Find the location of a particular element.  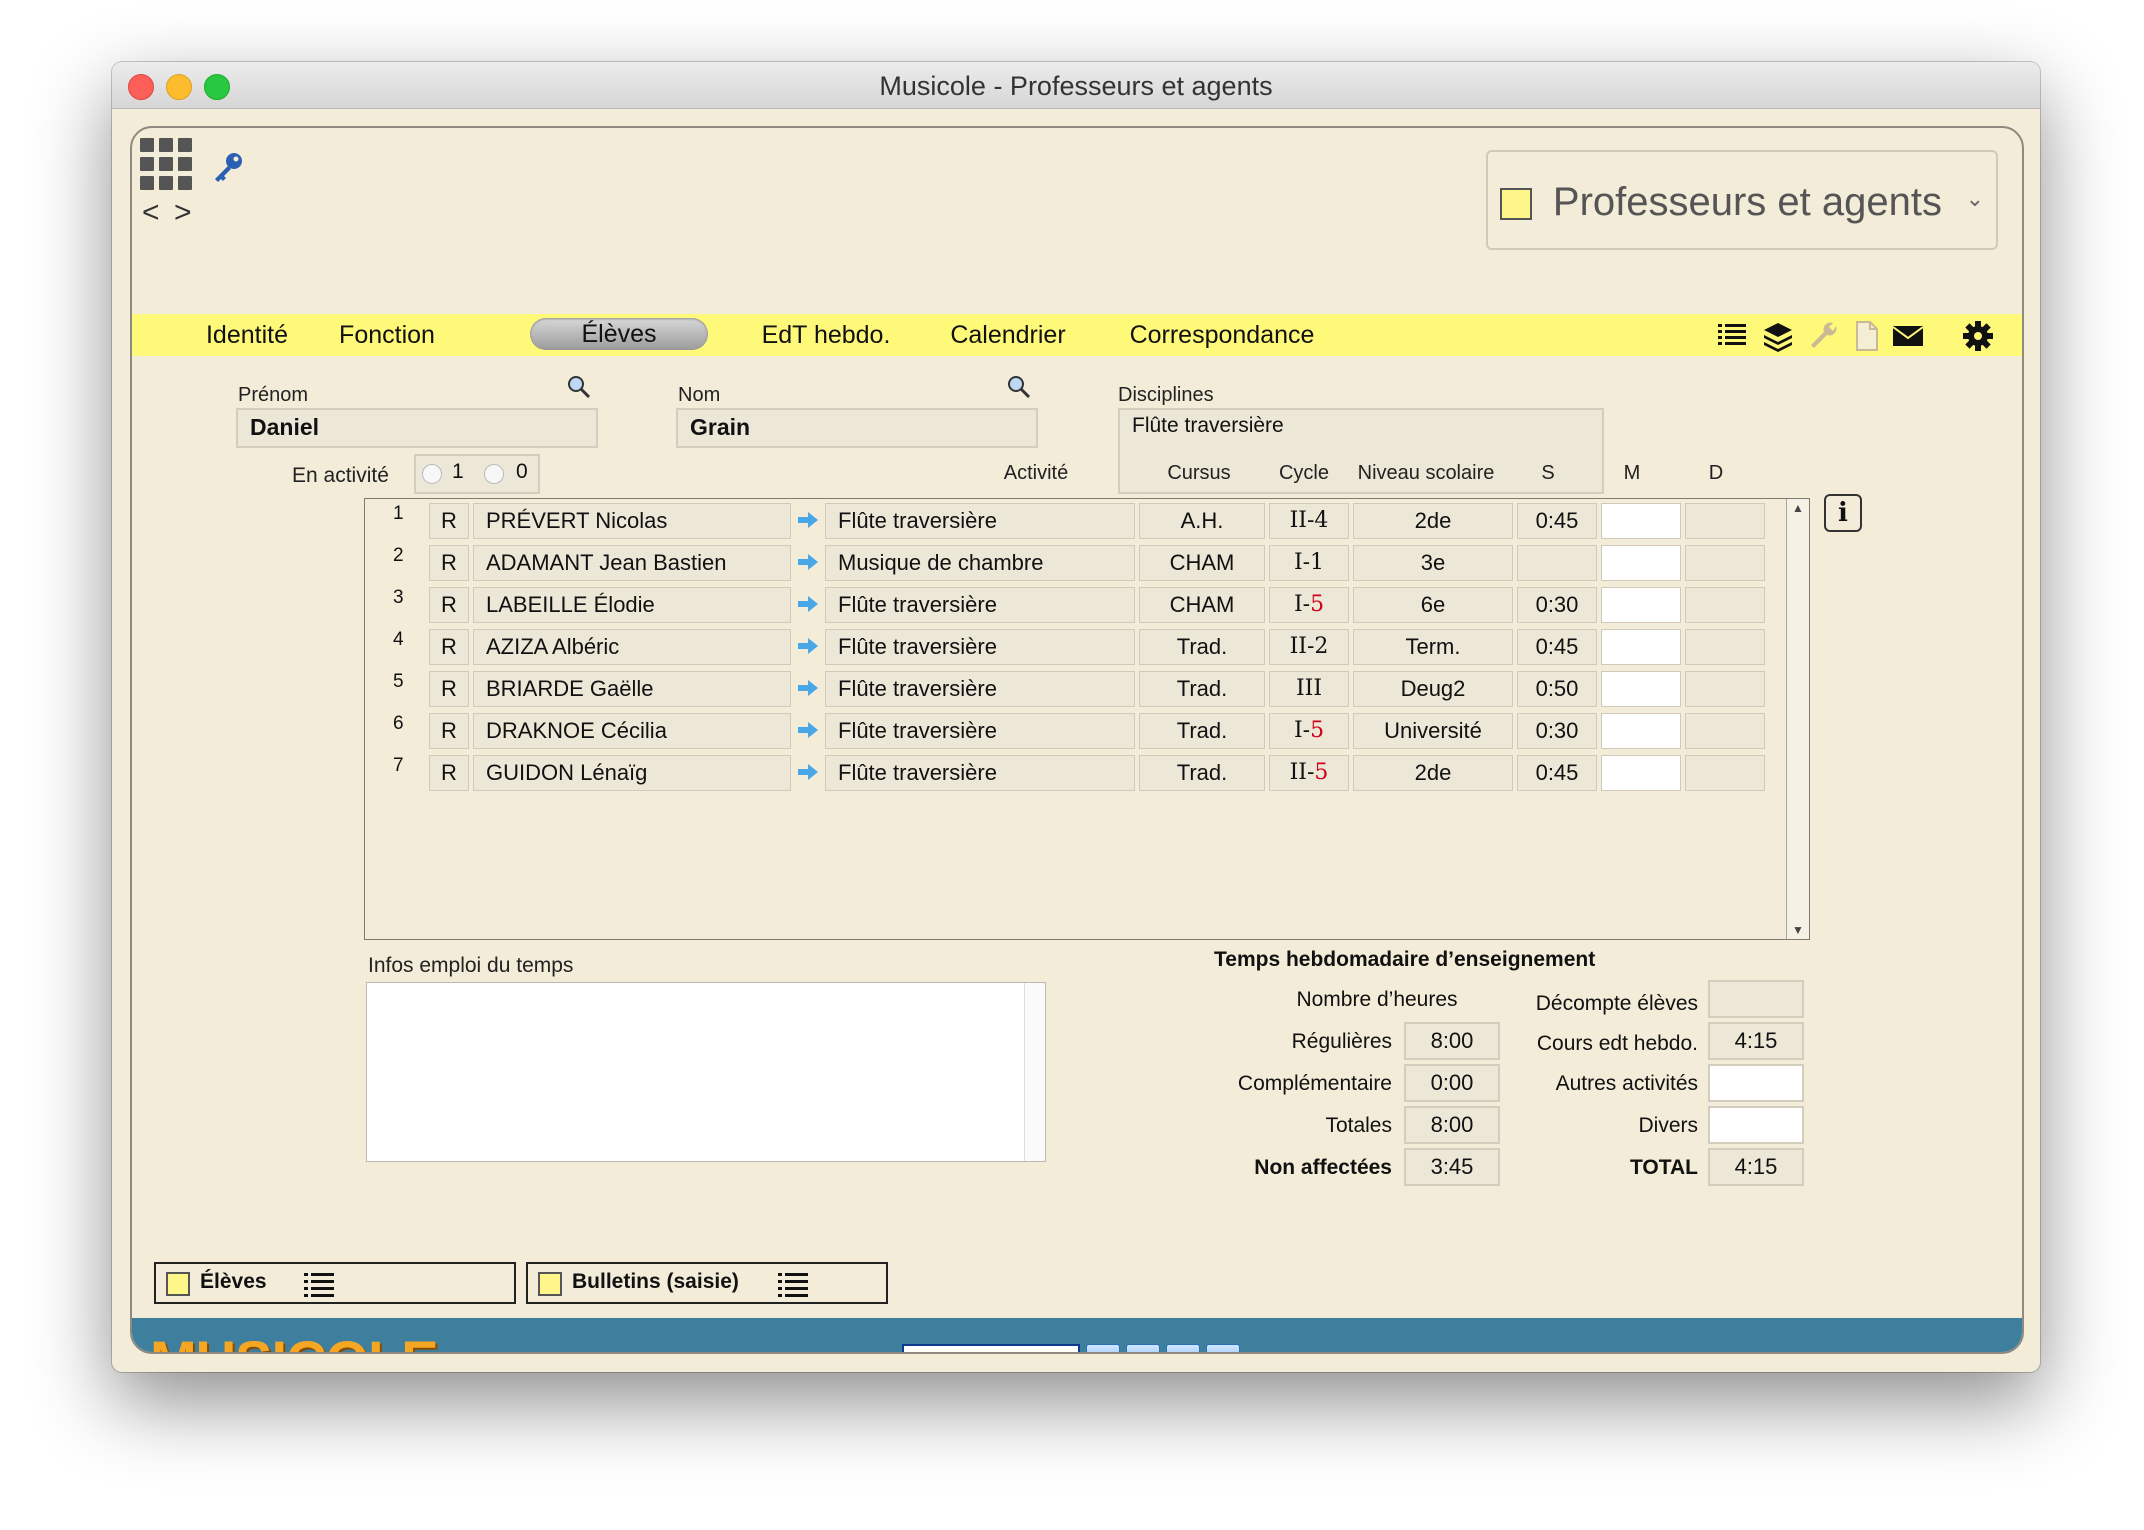

infos-textarea is located at coordinates (706, 1072).